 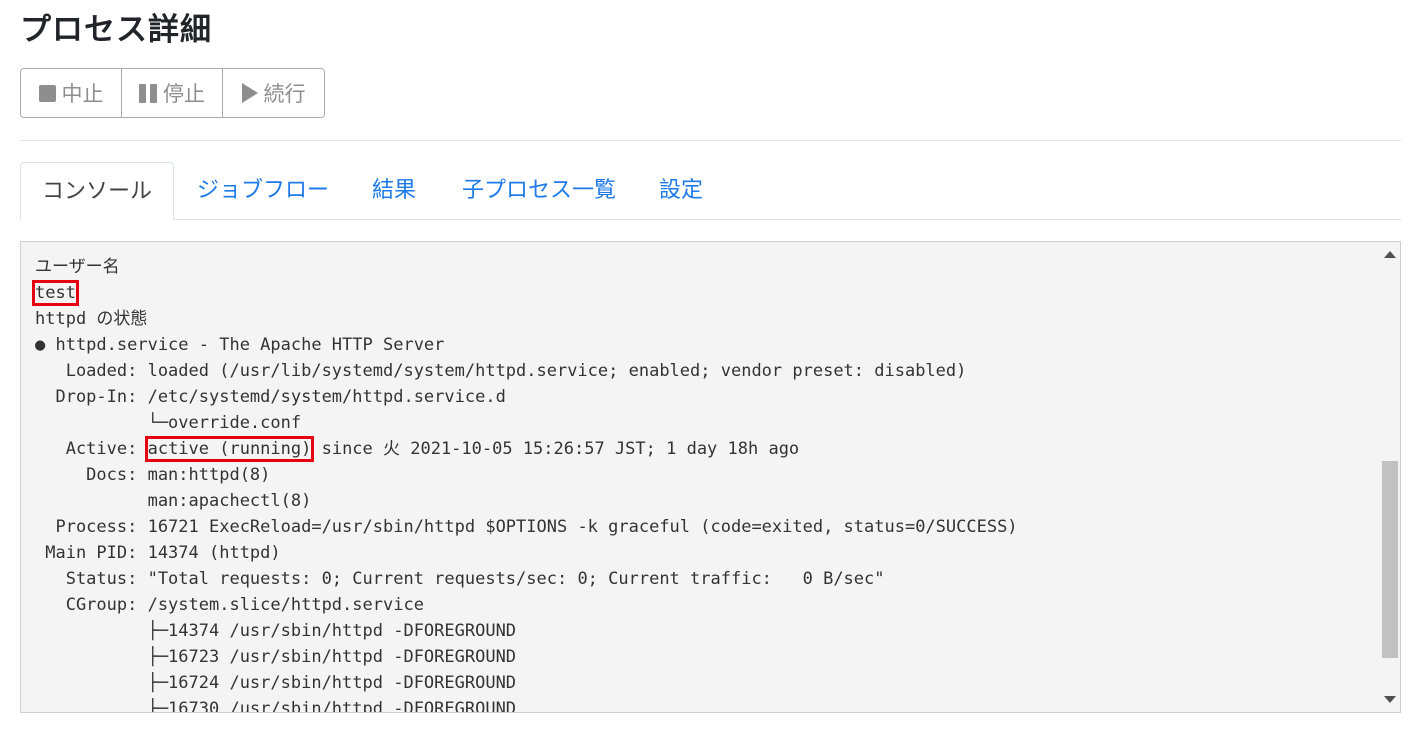 What do you see at coordinates (276, 657) in the screenshot?
I see `console-line: ├─16723 /usr/sbin/httpd -DFOREGROUND` at bounding box center [276, 657].